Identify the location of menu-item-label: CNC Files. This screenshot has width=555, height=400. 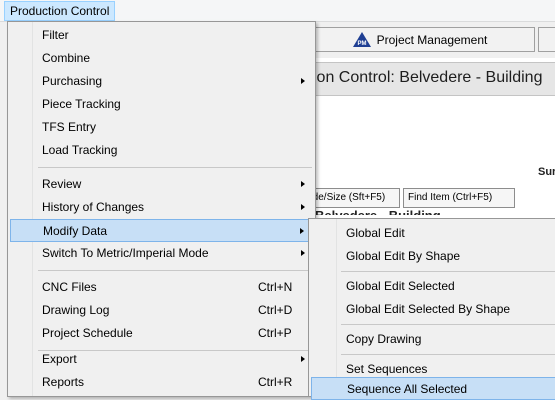
(69, 287).